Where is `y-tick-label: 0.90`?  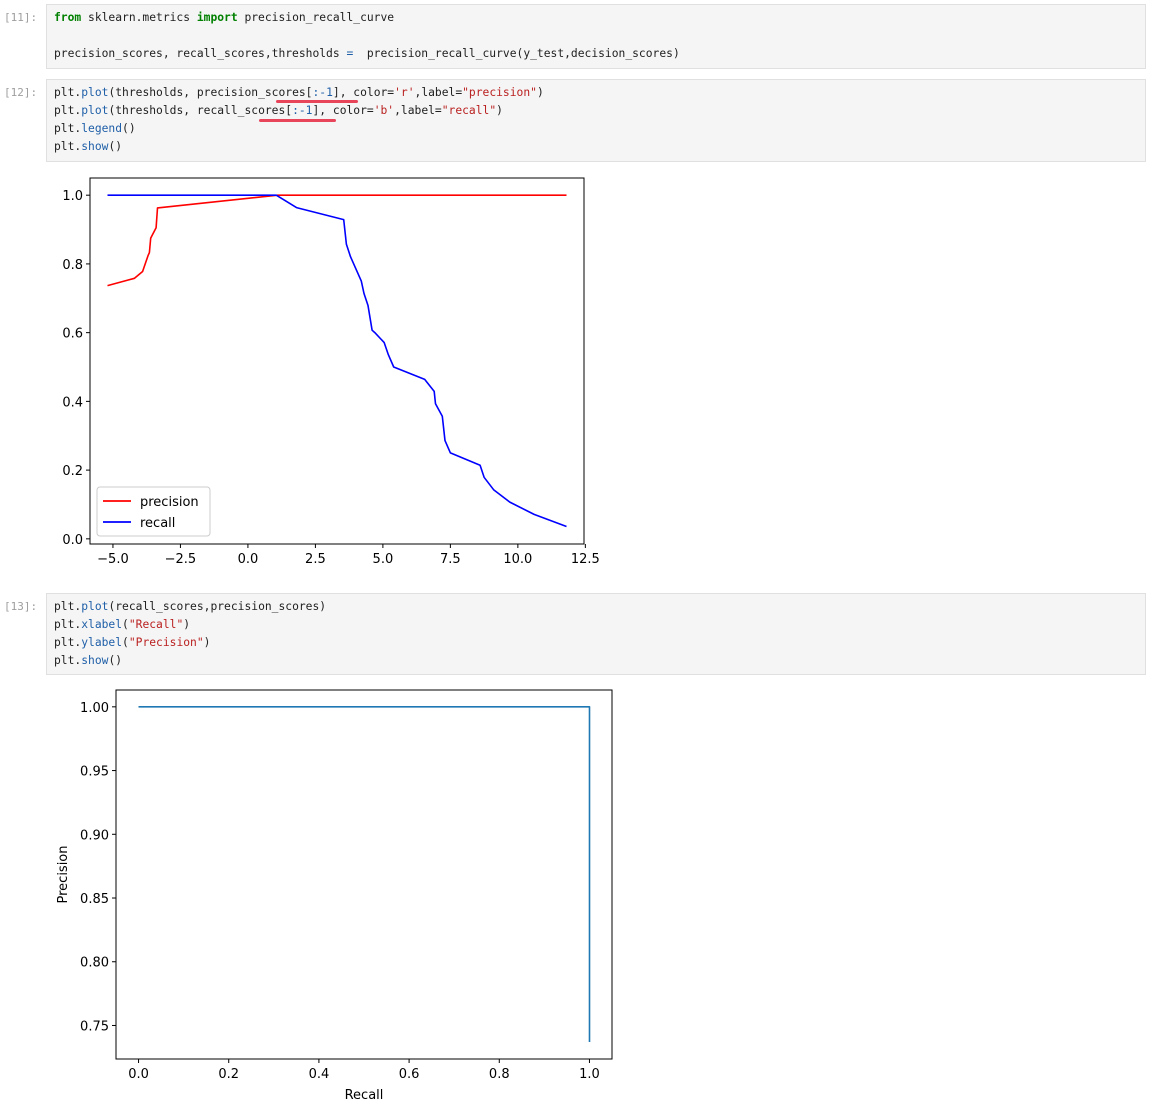 y-tick-label: 0.90 is located at coordinates (94, 835).